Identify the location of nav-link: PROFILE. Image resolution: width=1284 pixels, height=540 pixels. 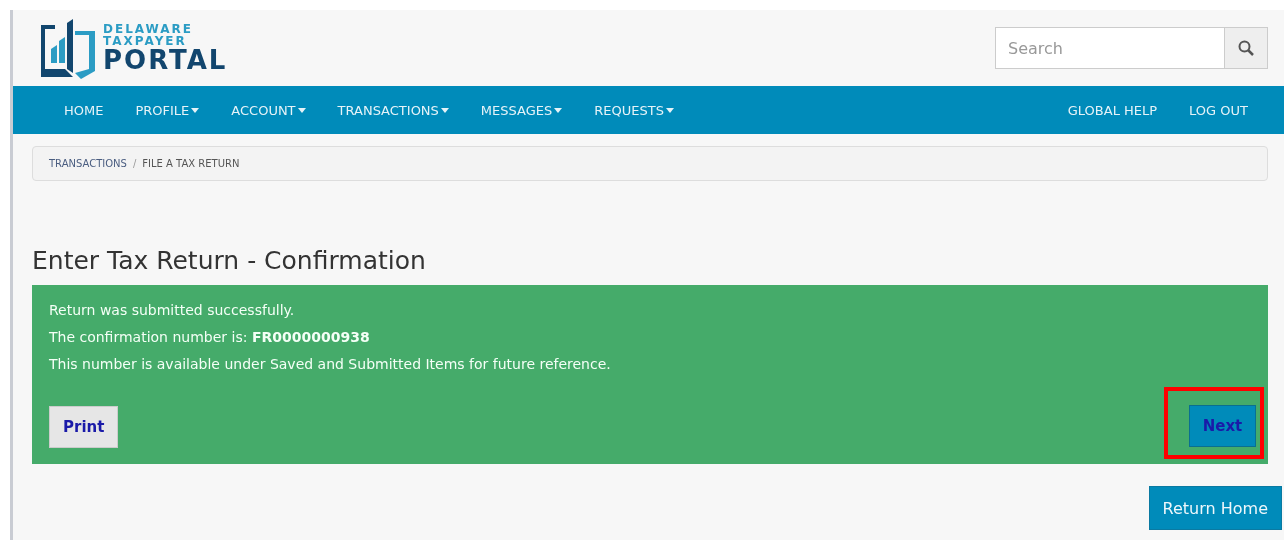
(167, 110).